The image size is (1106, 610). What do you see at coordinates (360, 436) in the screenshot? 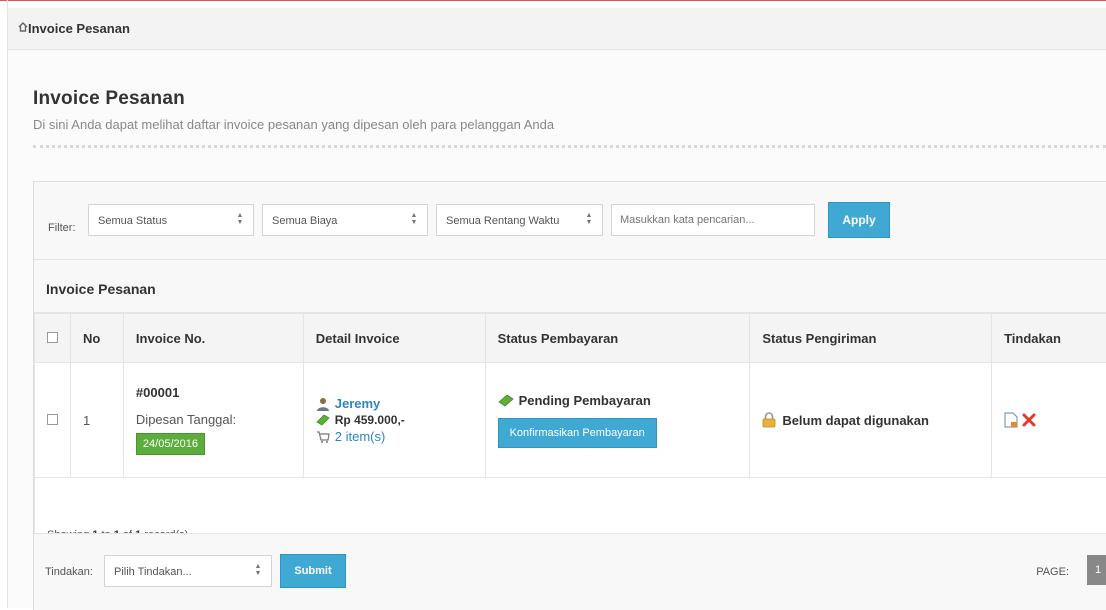
I see `items-link: 2 item(s)` at bounding box center [360, 436].